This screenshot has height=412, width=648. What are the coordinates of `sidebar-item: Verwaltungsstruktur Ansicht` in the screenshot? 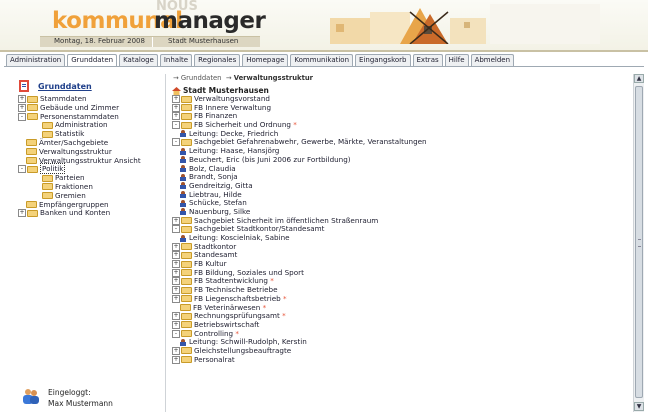 It's located at (79, 161).